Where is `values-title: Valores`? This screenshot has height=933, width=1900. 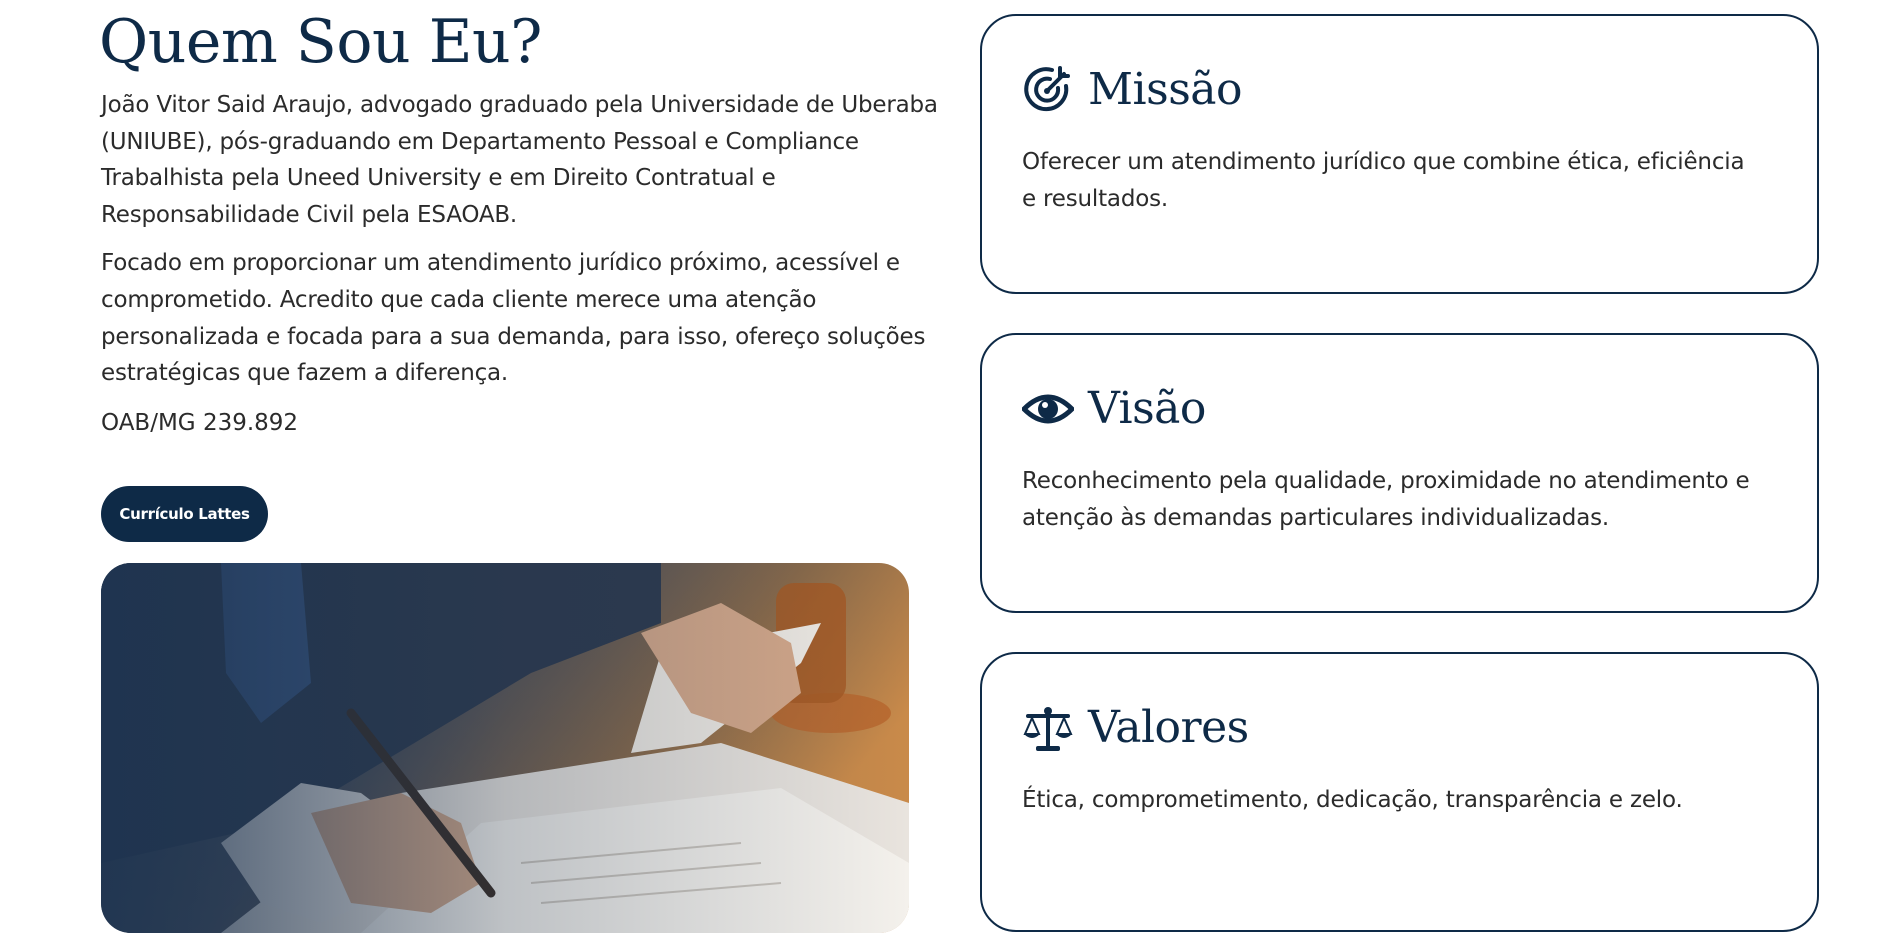
values-title: Valores is located at coordinates (1168, 727).